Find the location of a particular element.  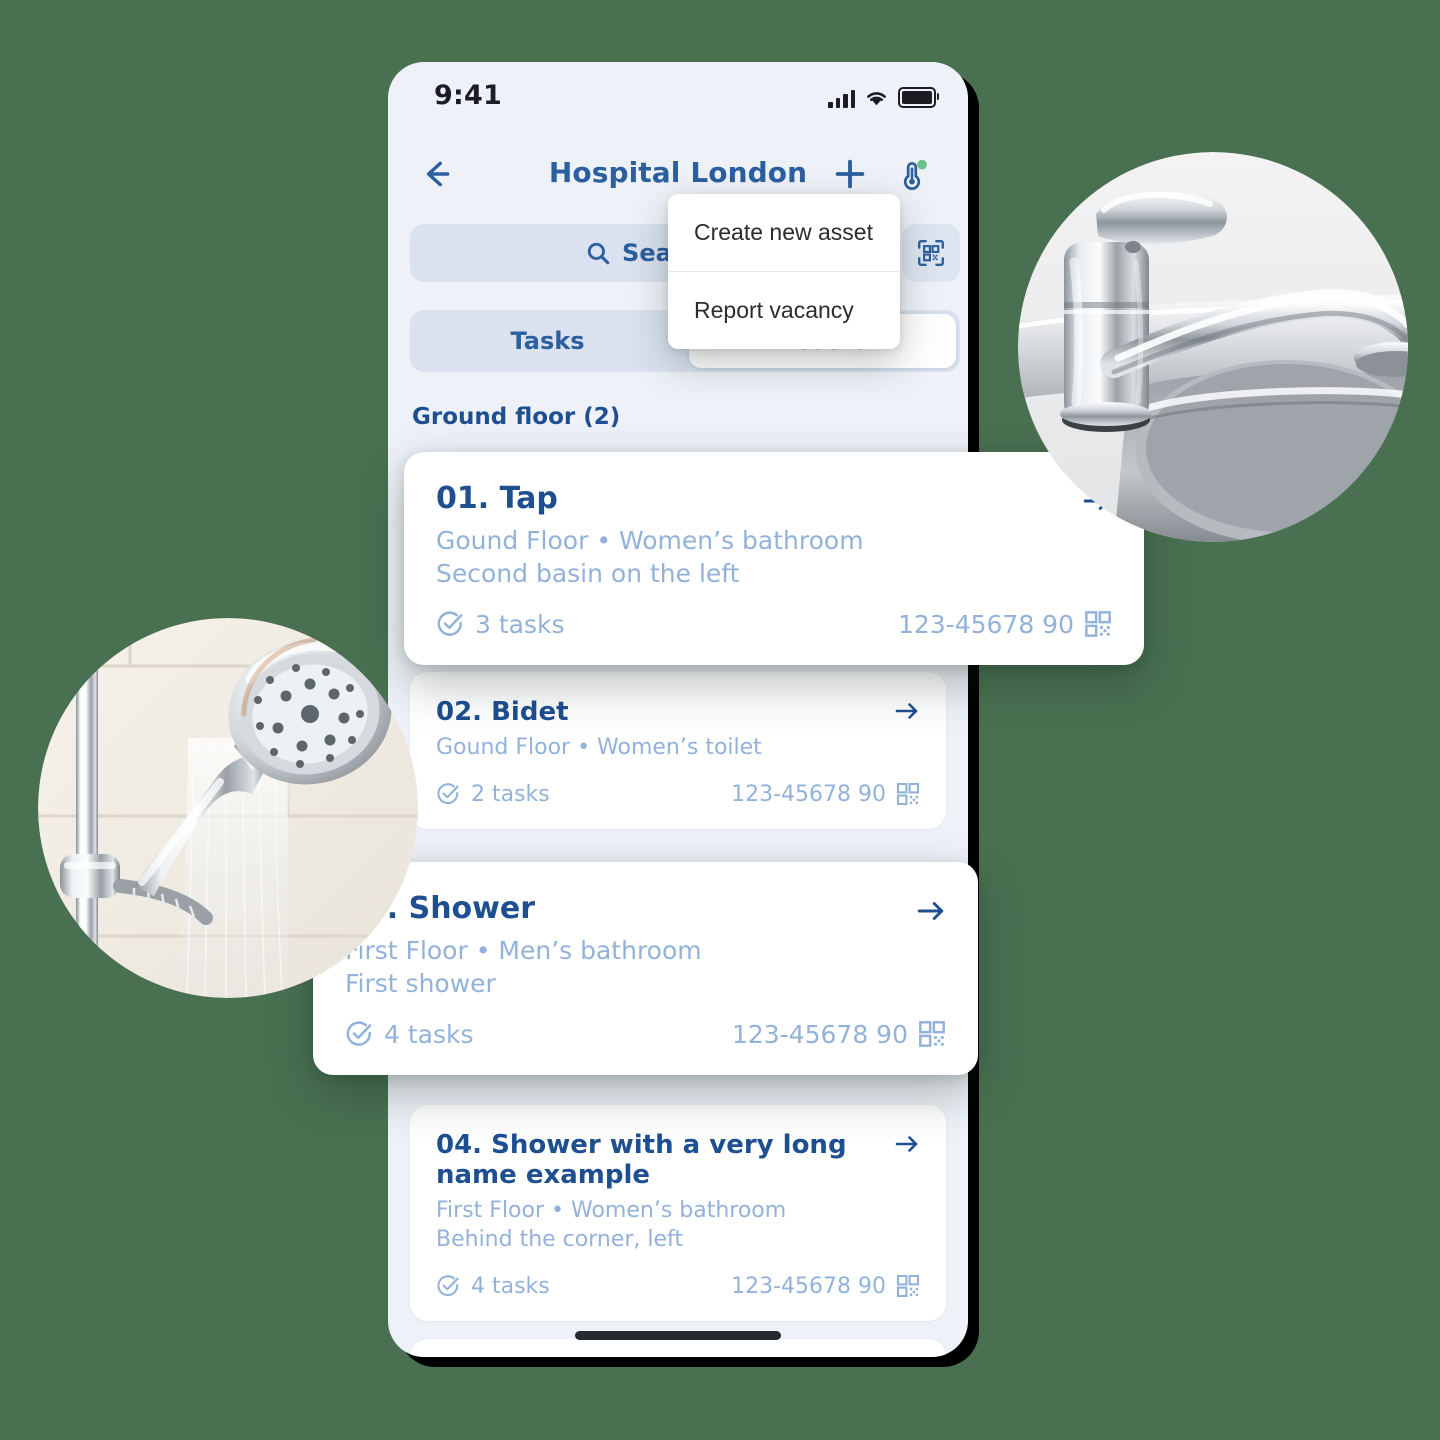

wifi-icon is located at coordinates (876, 98).